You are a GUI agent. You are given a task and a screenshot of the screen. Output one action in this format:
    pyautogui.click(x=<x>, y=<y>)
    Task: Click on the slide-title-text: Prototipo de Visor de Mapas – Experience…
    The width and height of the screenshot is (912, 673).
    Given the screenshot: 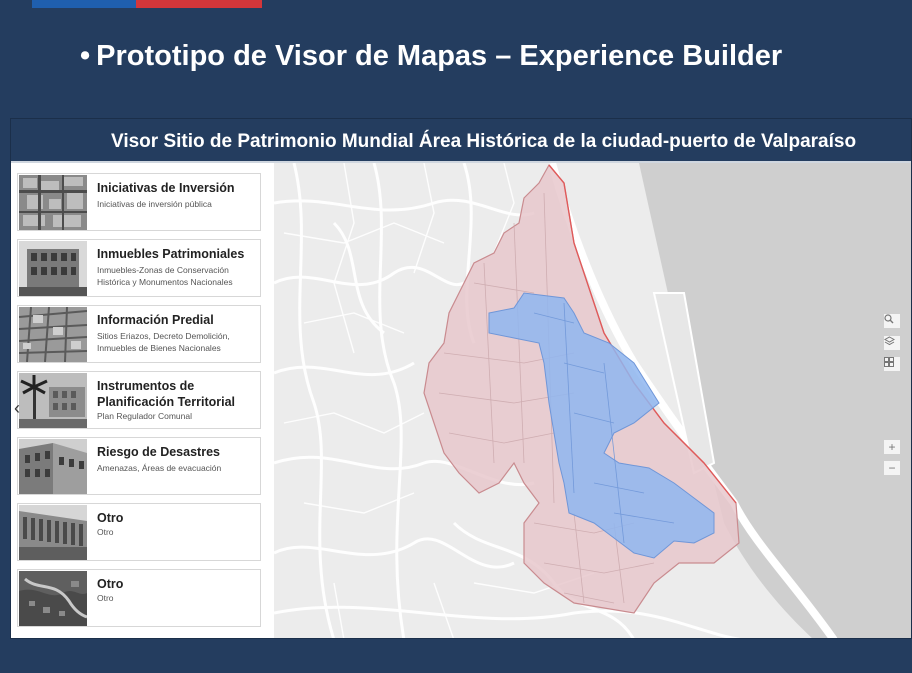 What is the action you would take?
    pyautogui.click(x=439, y=56)
    